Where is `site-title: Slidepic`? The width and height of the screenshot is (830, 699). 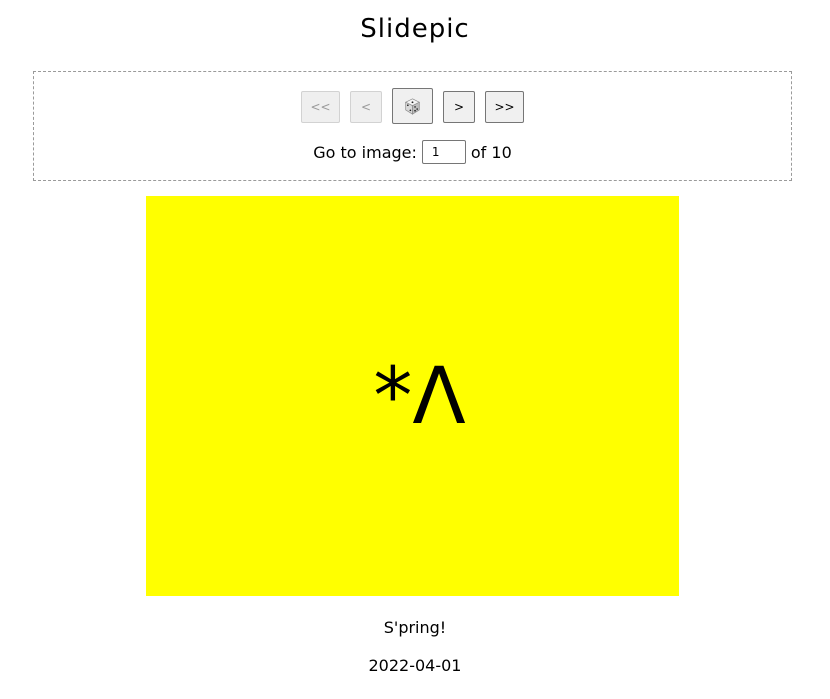
site-title: Slidepic is located at coordinates (415, 29).